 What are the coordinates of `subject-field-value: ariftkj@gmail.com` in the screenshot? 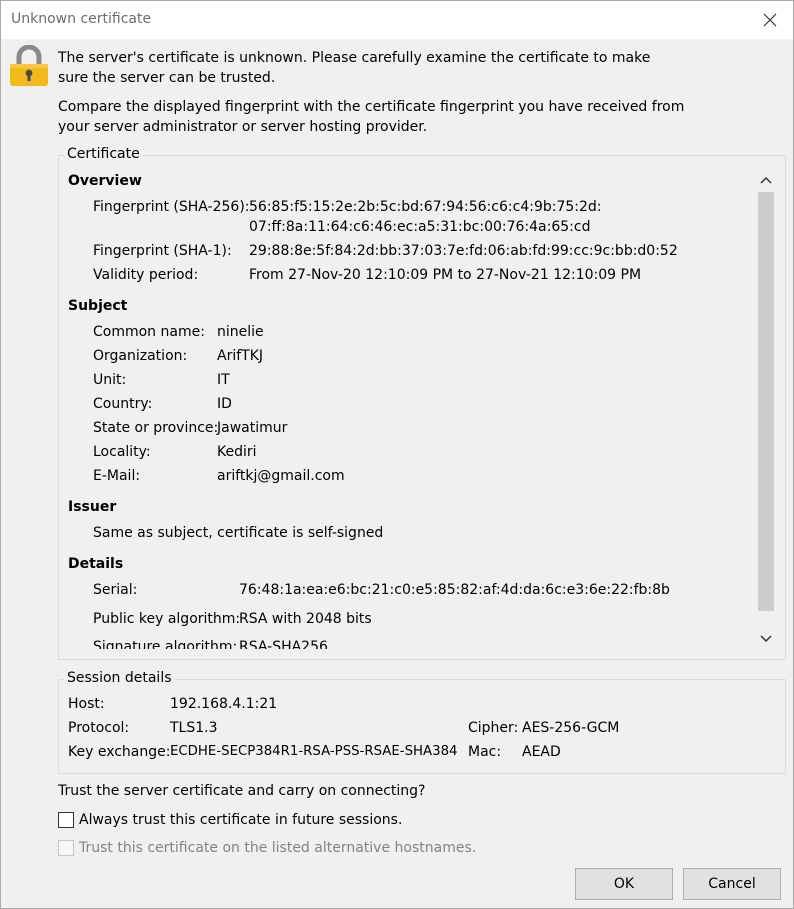 It's located at (281, 476).